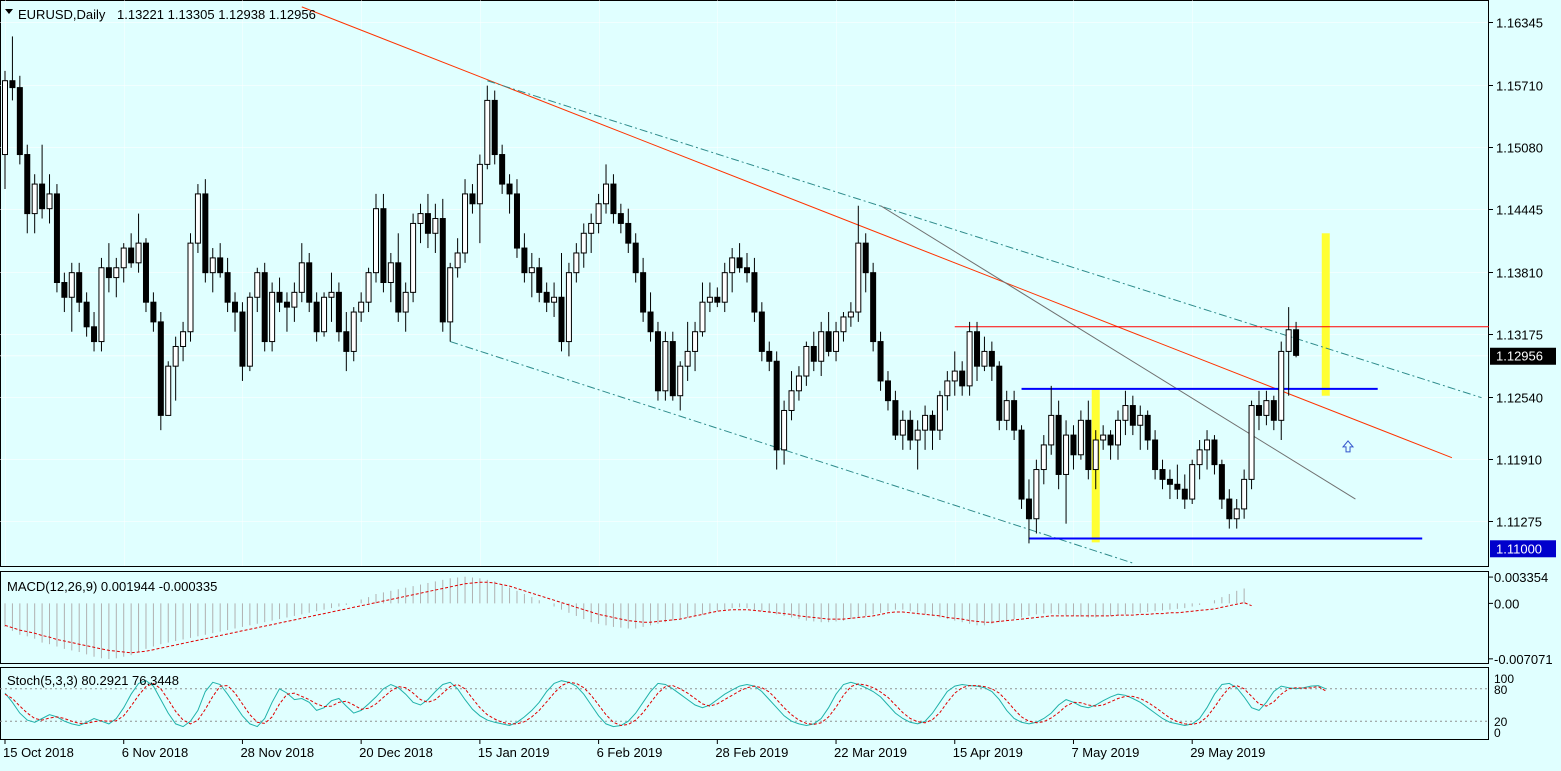  I want to click on time-tick-label: 6 Feb 2019, so click(630, 752).